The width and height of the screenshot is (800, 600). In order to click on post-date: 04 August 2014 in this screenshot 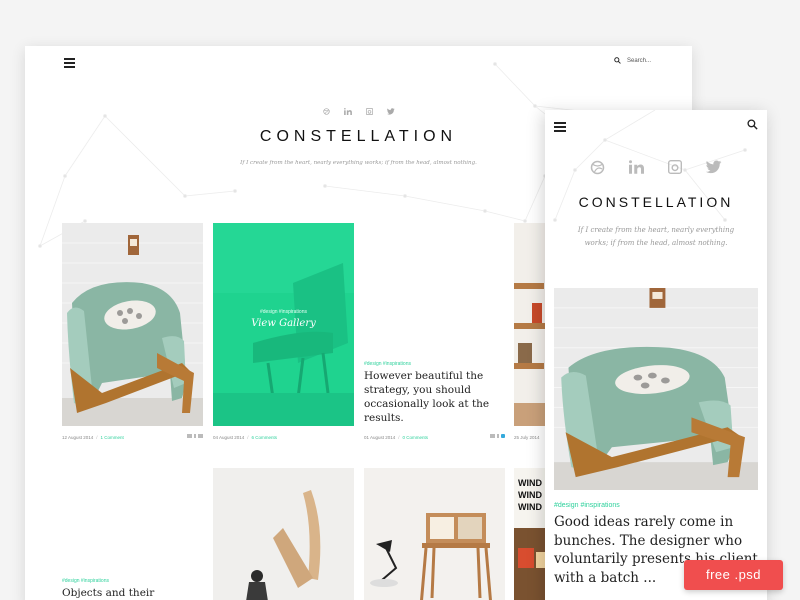, I will do `click(229, 437)`.